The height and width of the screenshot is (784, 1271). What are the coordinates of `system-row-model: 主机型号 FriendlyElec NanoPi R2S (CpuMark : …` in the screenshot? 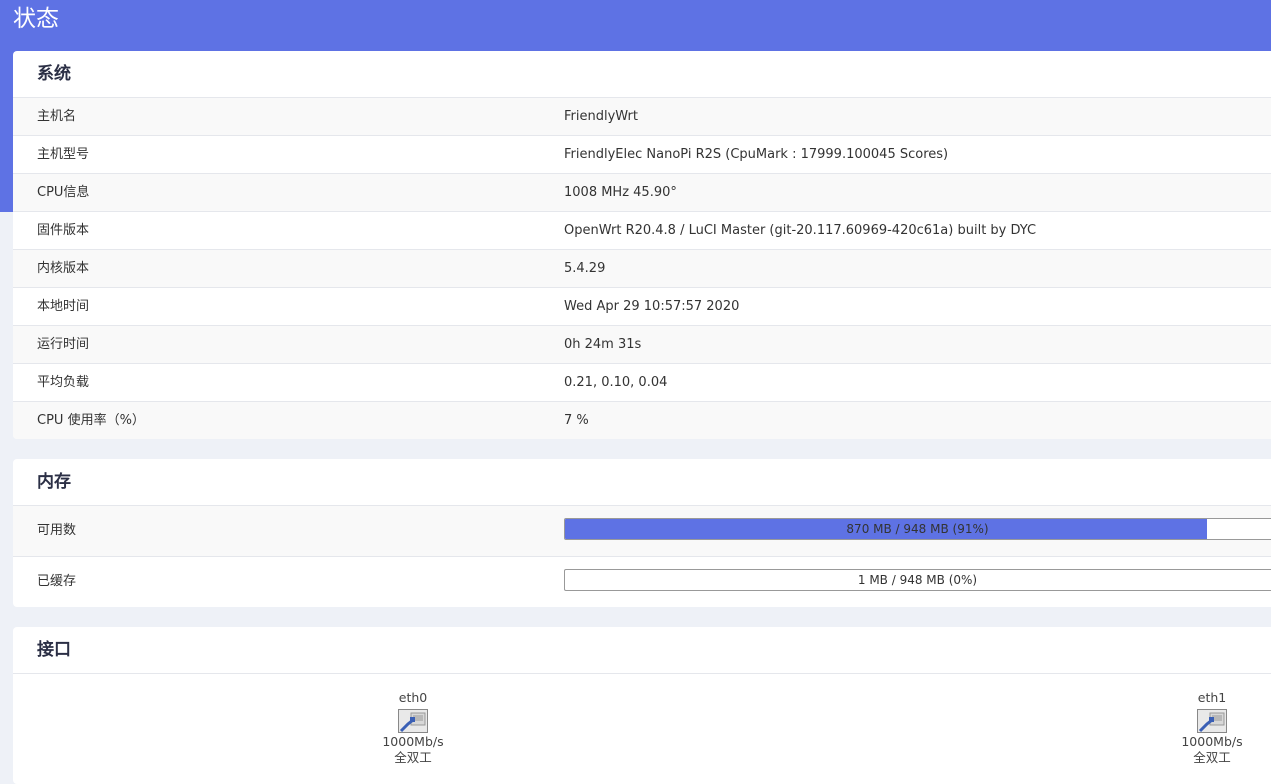 It's located at (642, 155).